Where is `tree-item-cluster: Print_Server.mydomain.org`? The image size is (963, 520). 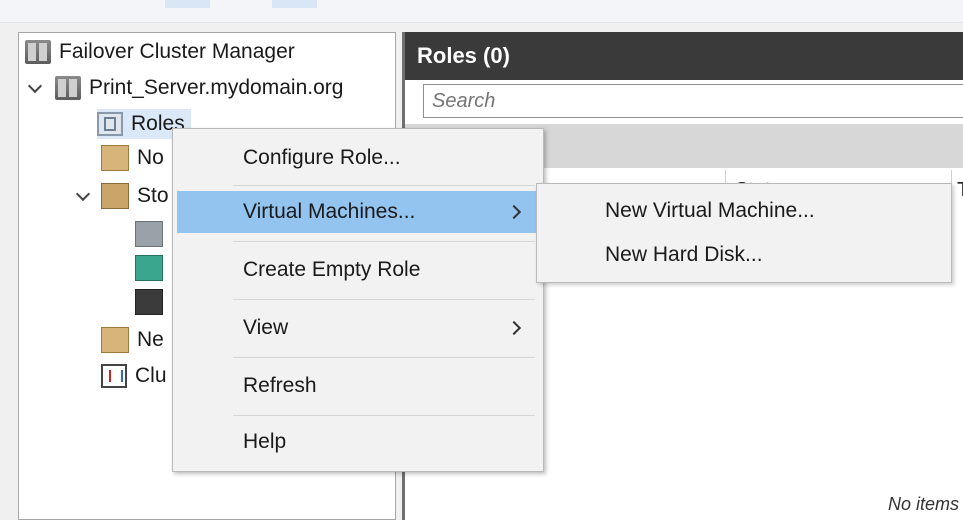
tree-item-cluster: Print_Server.mydomain.org is located at coordinates (185, 88).